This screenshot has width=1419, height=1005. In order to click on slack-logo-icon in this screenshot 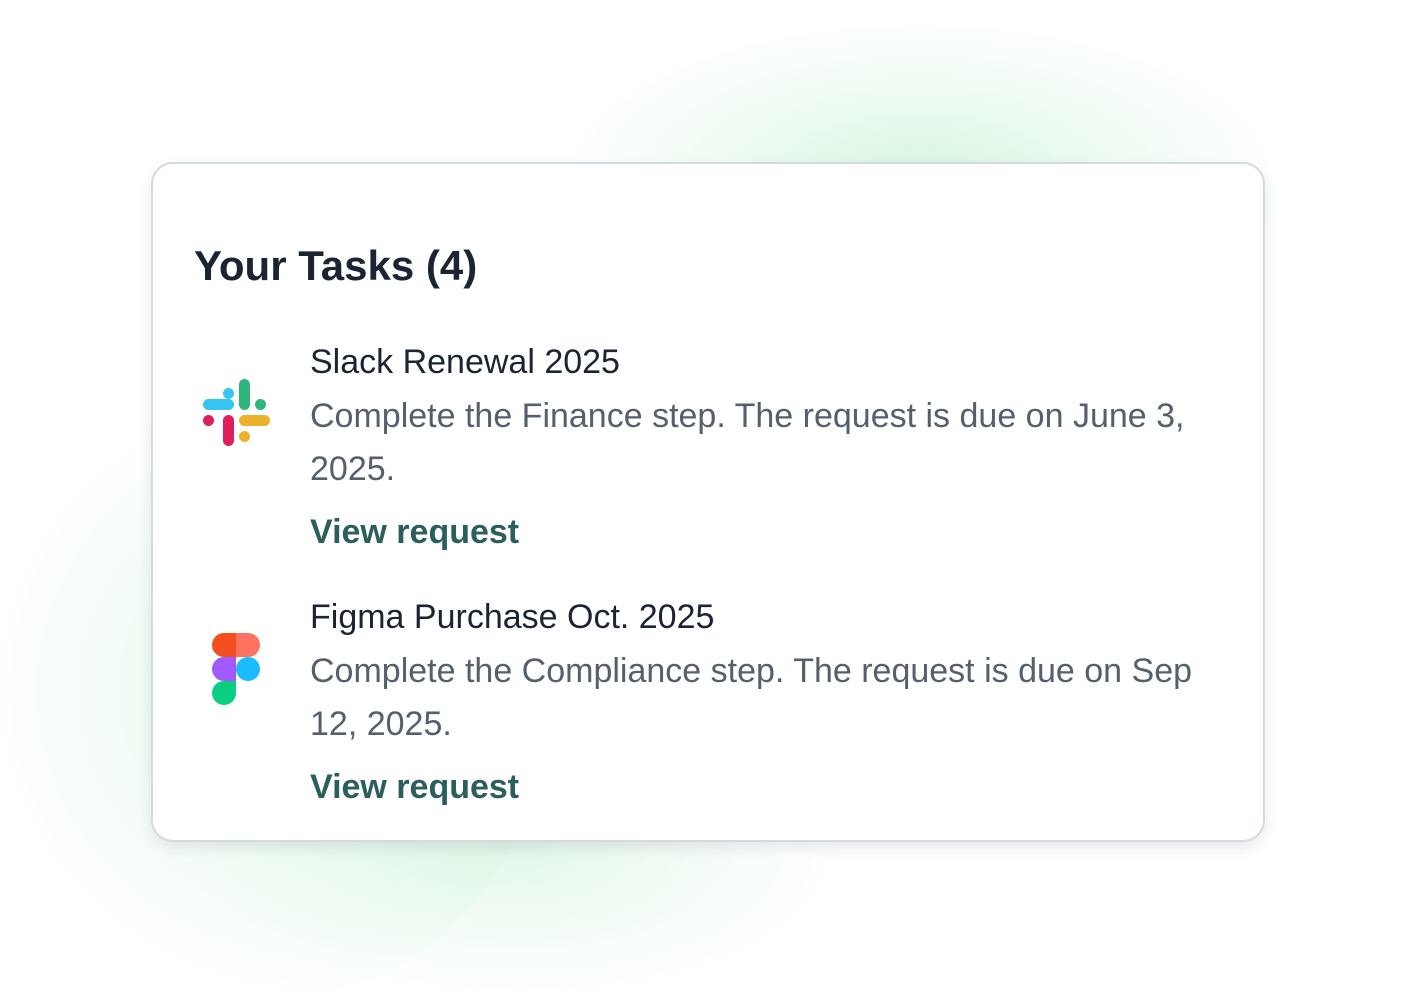, I will do `click(236, 412)`.